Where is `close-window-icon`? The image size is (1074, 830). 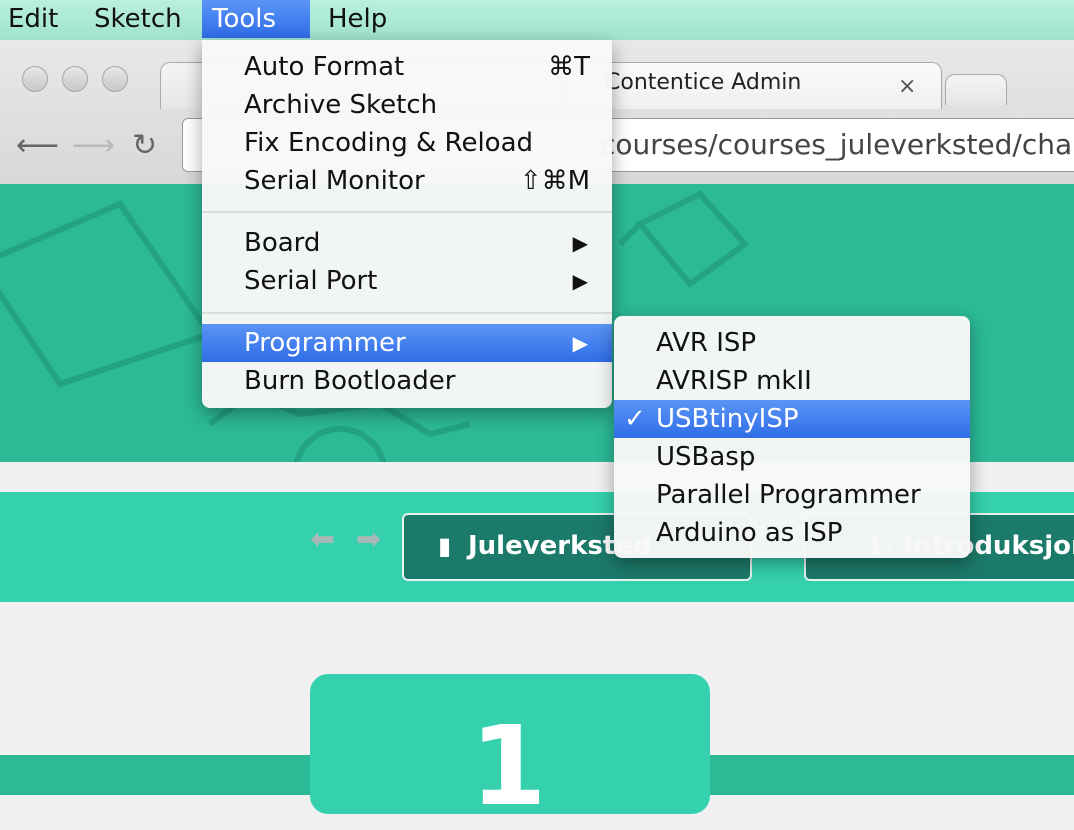 close-window-icon is located at coordinates (35, 79).